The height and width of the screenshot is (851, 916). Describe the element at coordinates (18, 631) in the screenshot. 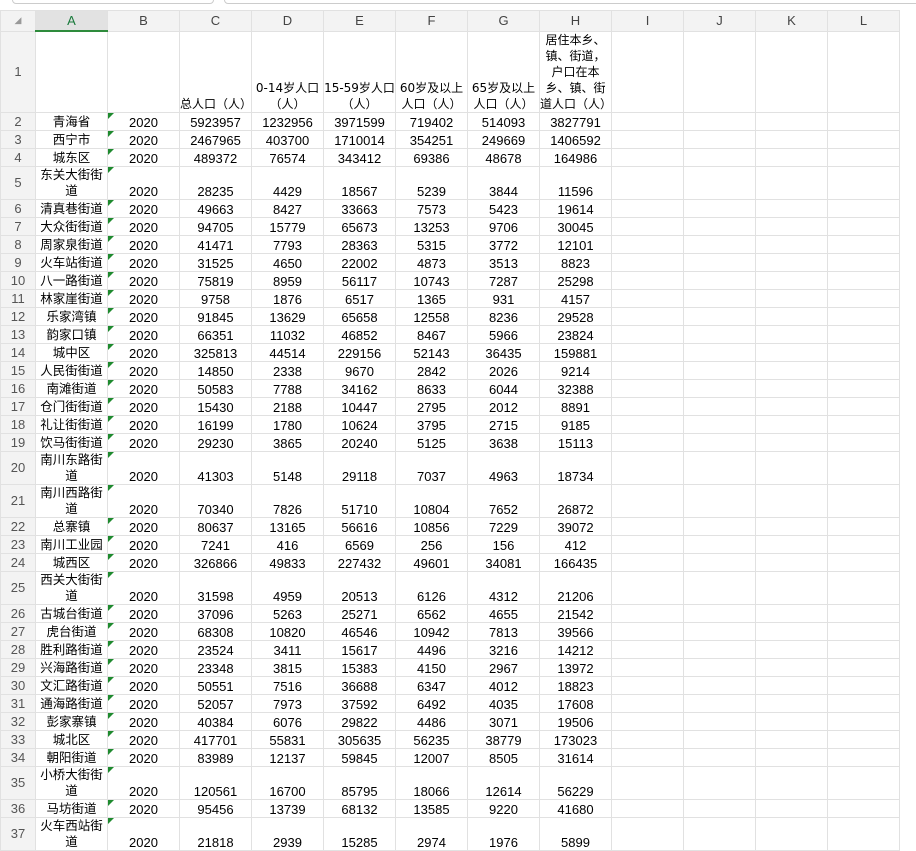

I see `row-header: 27` at that location.